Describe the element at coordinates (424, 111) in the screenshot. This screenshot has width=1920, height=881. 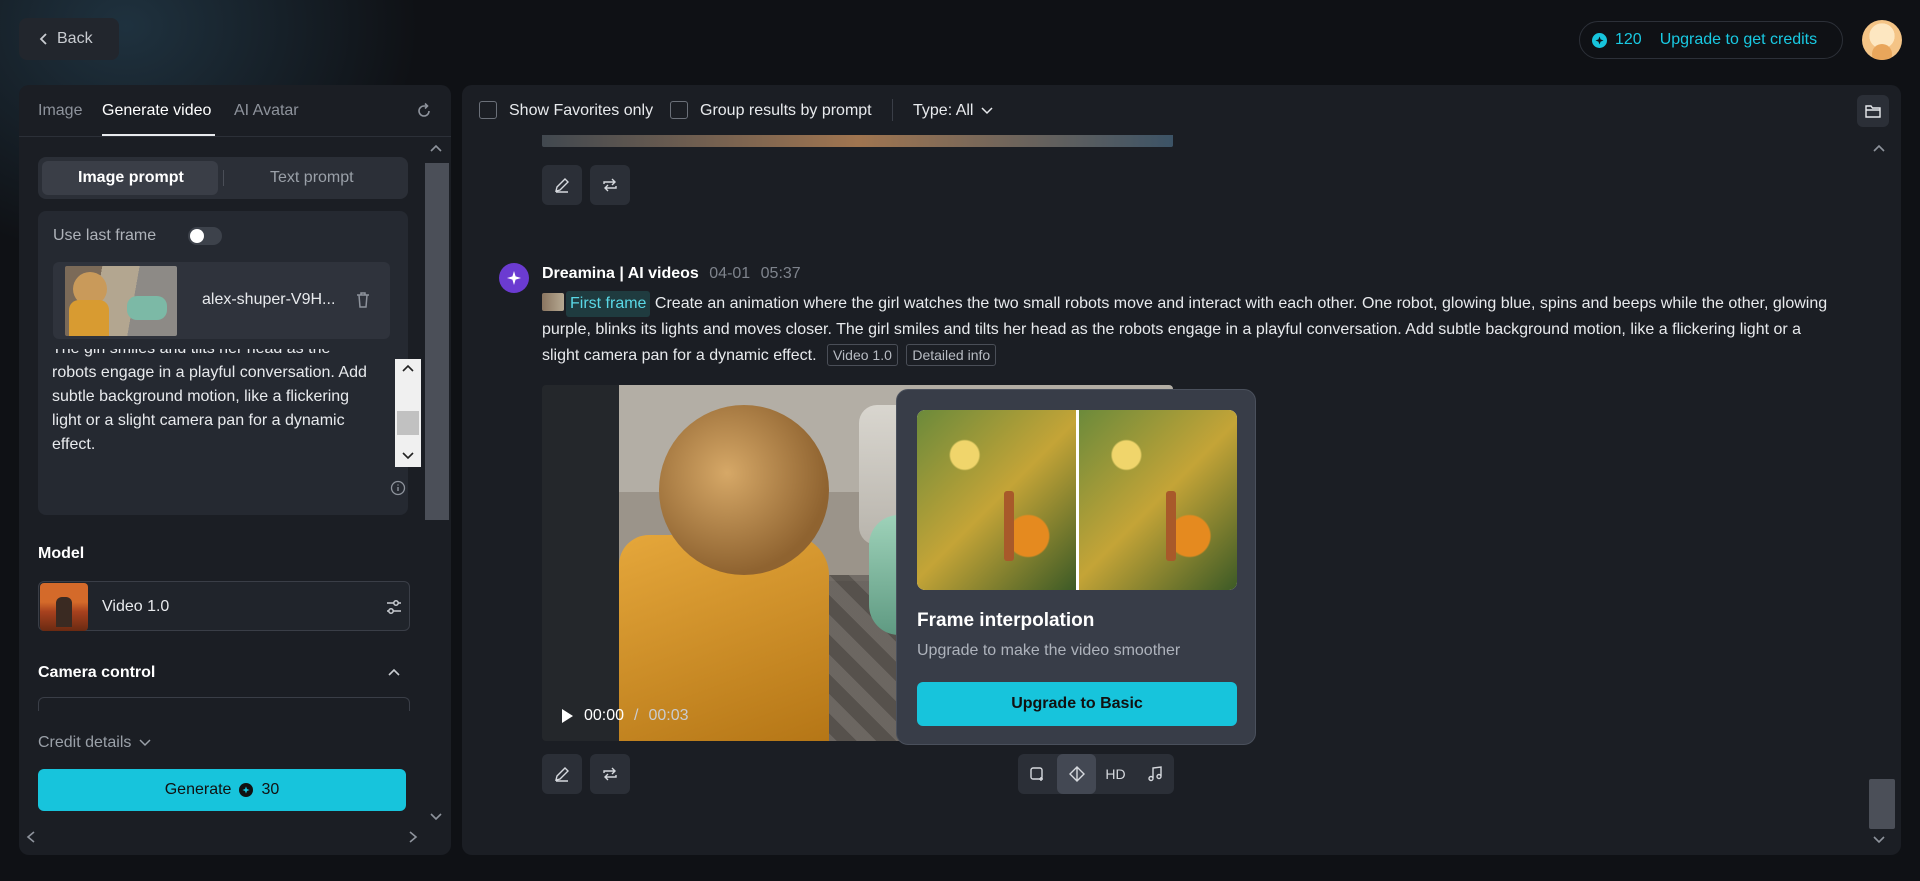
I see `refresh-icon` at that location.